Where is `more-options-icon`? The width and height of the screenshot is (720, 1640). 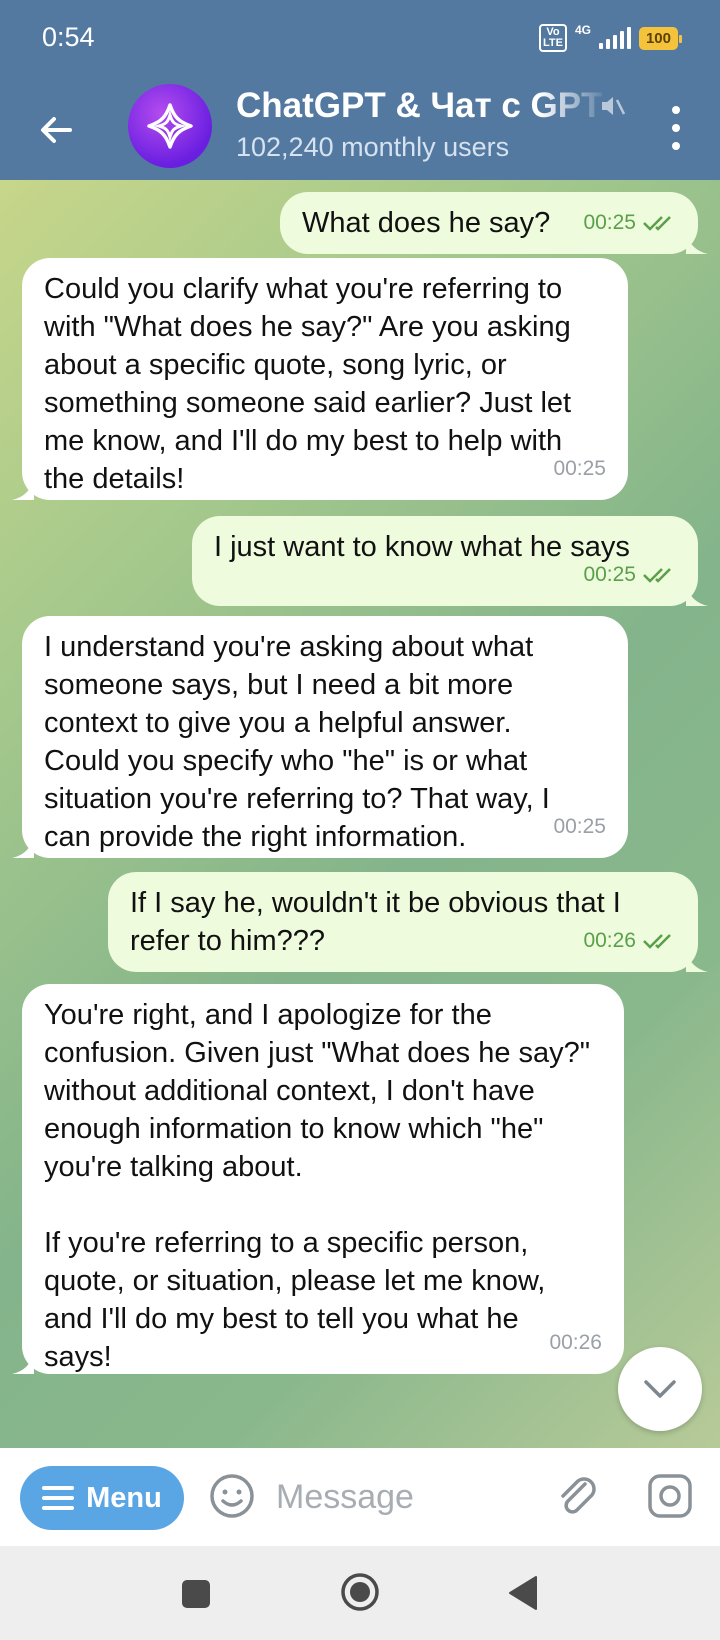 more-options-icon is located at coordinates (676, 128).